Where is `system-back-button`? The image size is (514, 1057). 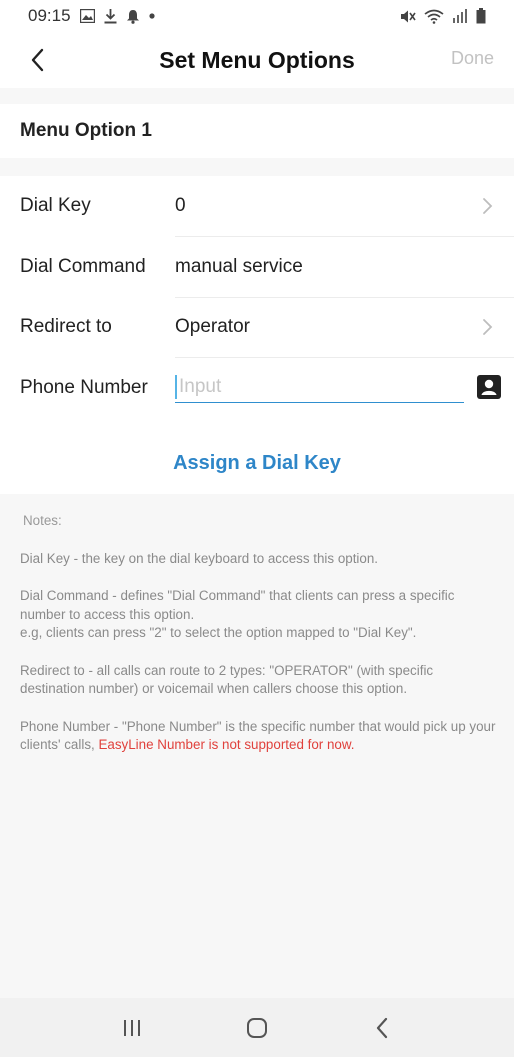 system-back-button is located at coordinates (382, 1028).